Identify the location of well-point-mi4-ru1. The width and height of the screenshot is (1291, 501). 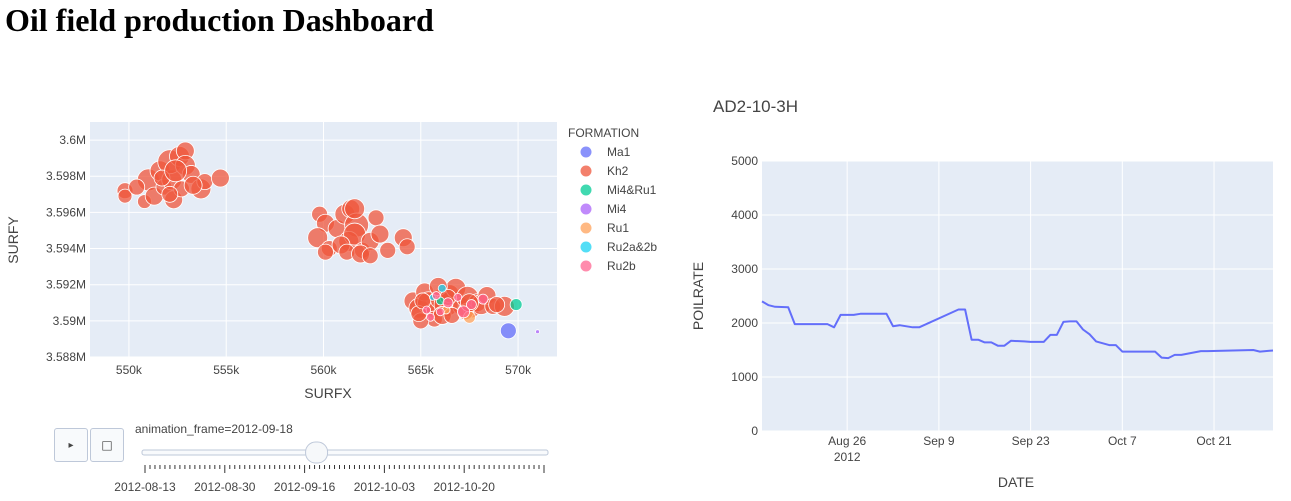
(516, 304).